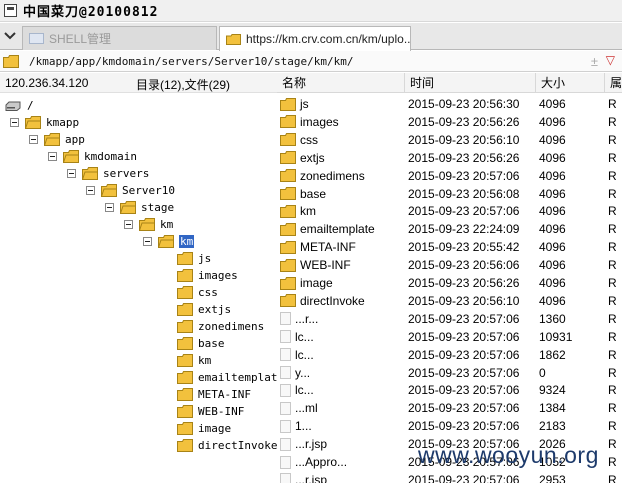 The height and width of the screenshot is (483, 622). I want to click on tree-item: META-INF, so click(214, 394).